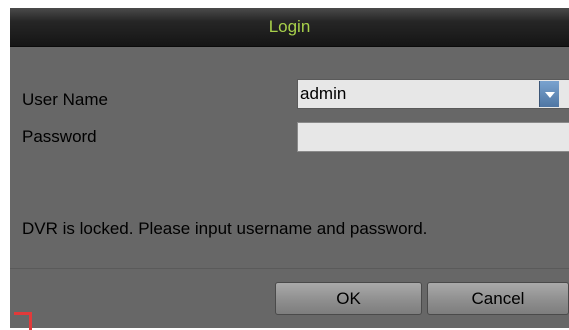 This screenshot has height=330, width=569. I want to click on ok-button: OK, so click(348, 298).